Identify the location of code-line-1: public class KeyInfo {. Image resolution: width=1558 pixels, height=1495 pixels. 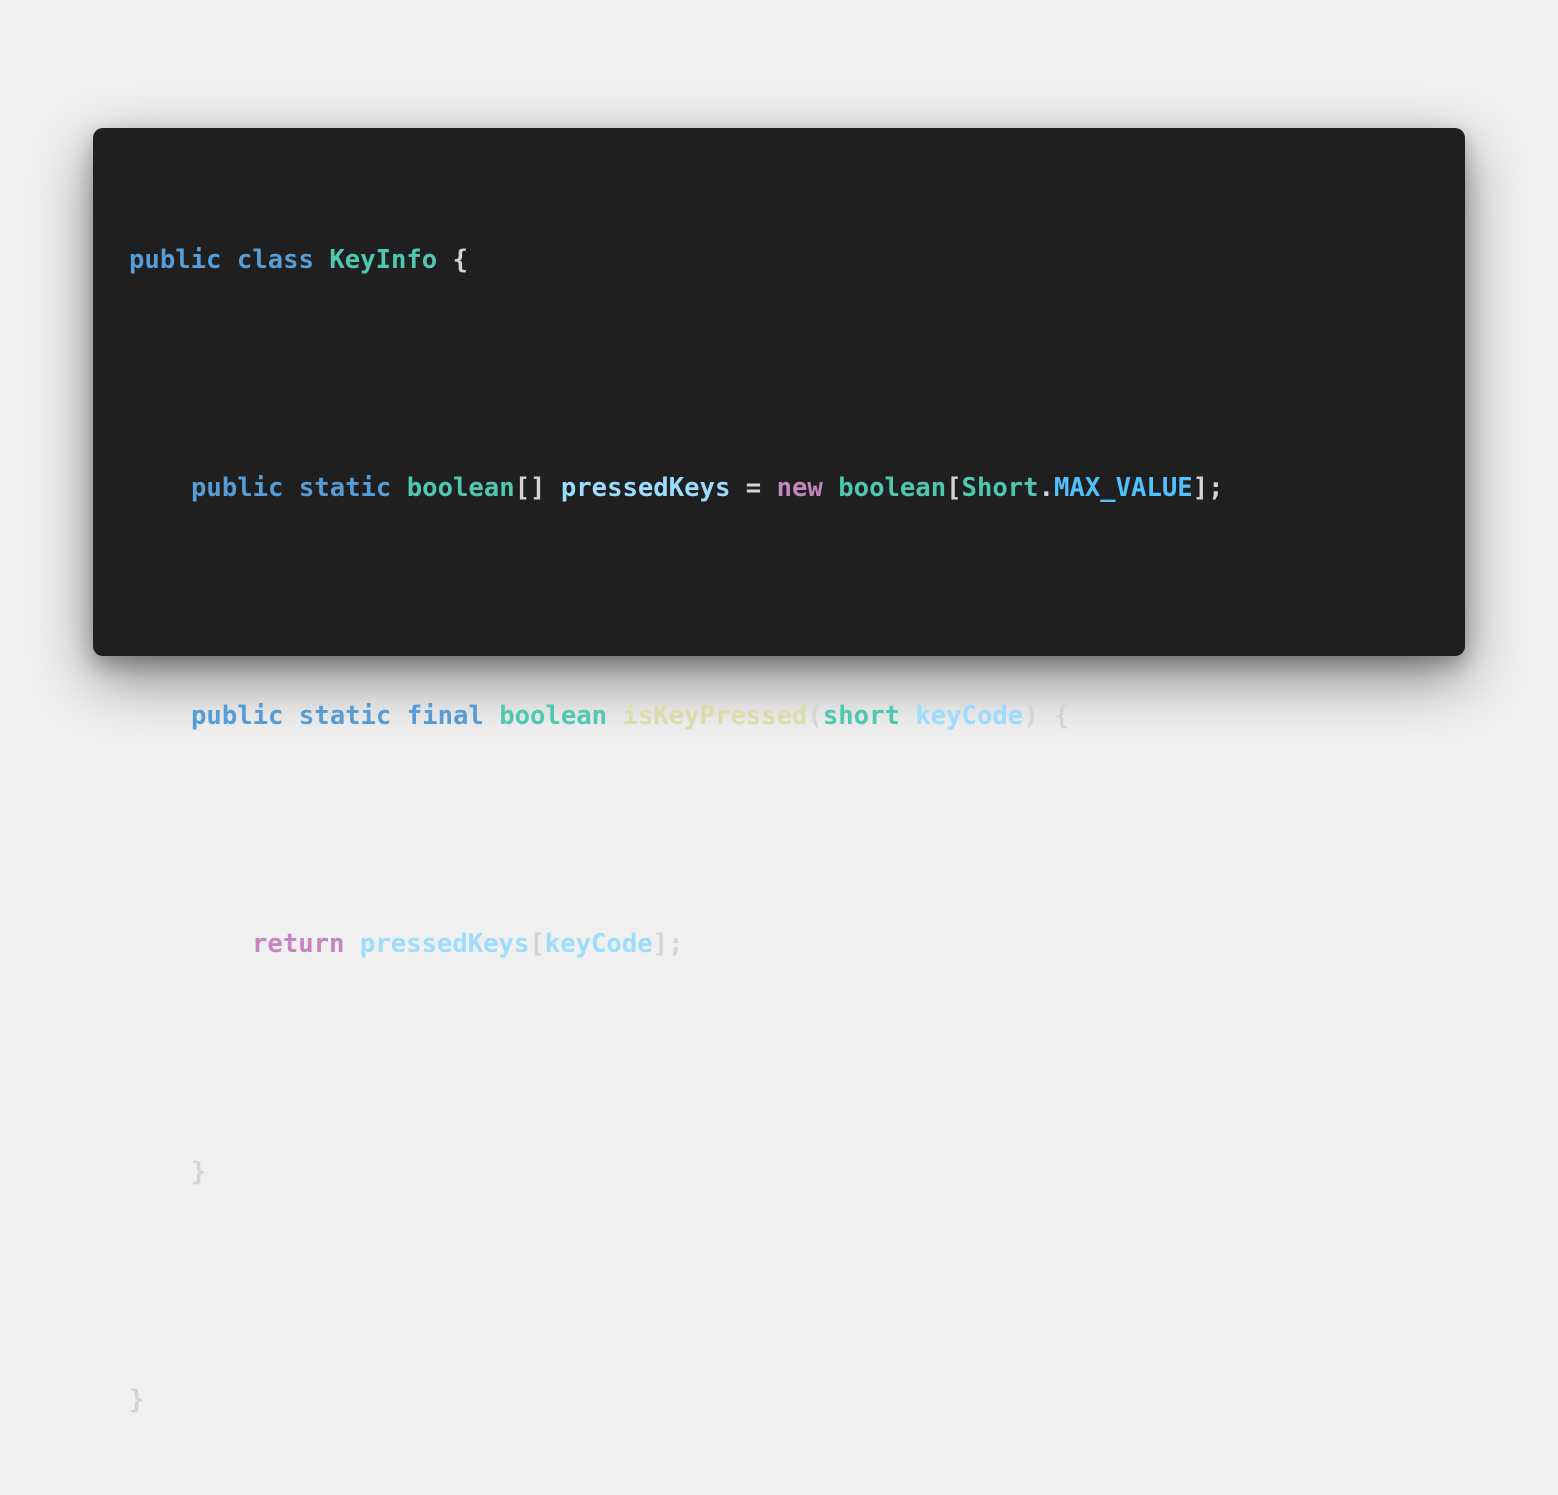
(676, 260).